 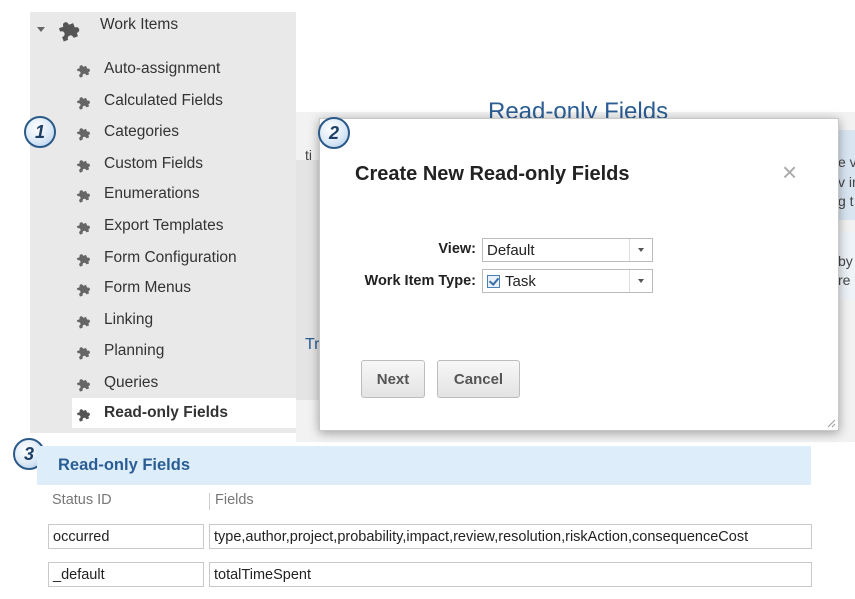 What do you see at coordinates (493, 281) in the screenshot?
I see `task-icon` at bounding box center [493, 281].